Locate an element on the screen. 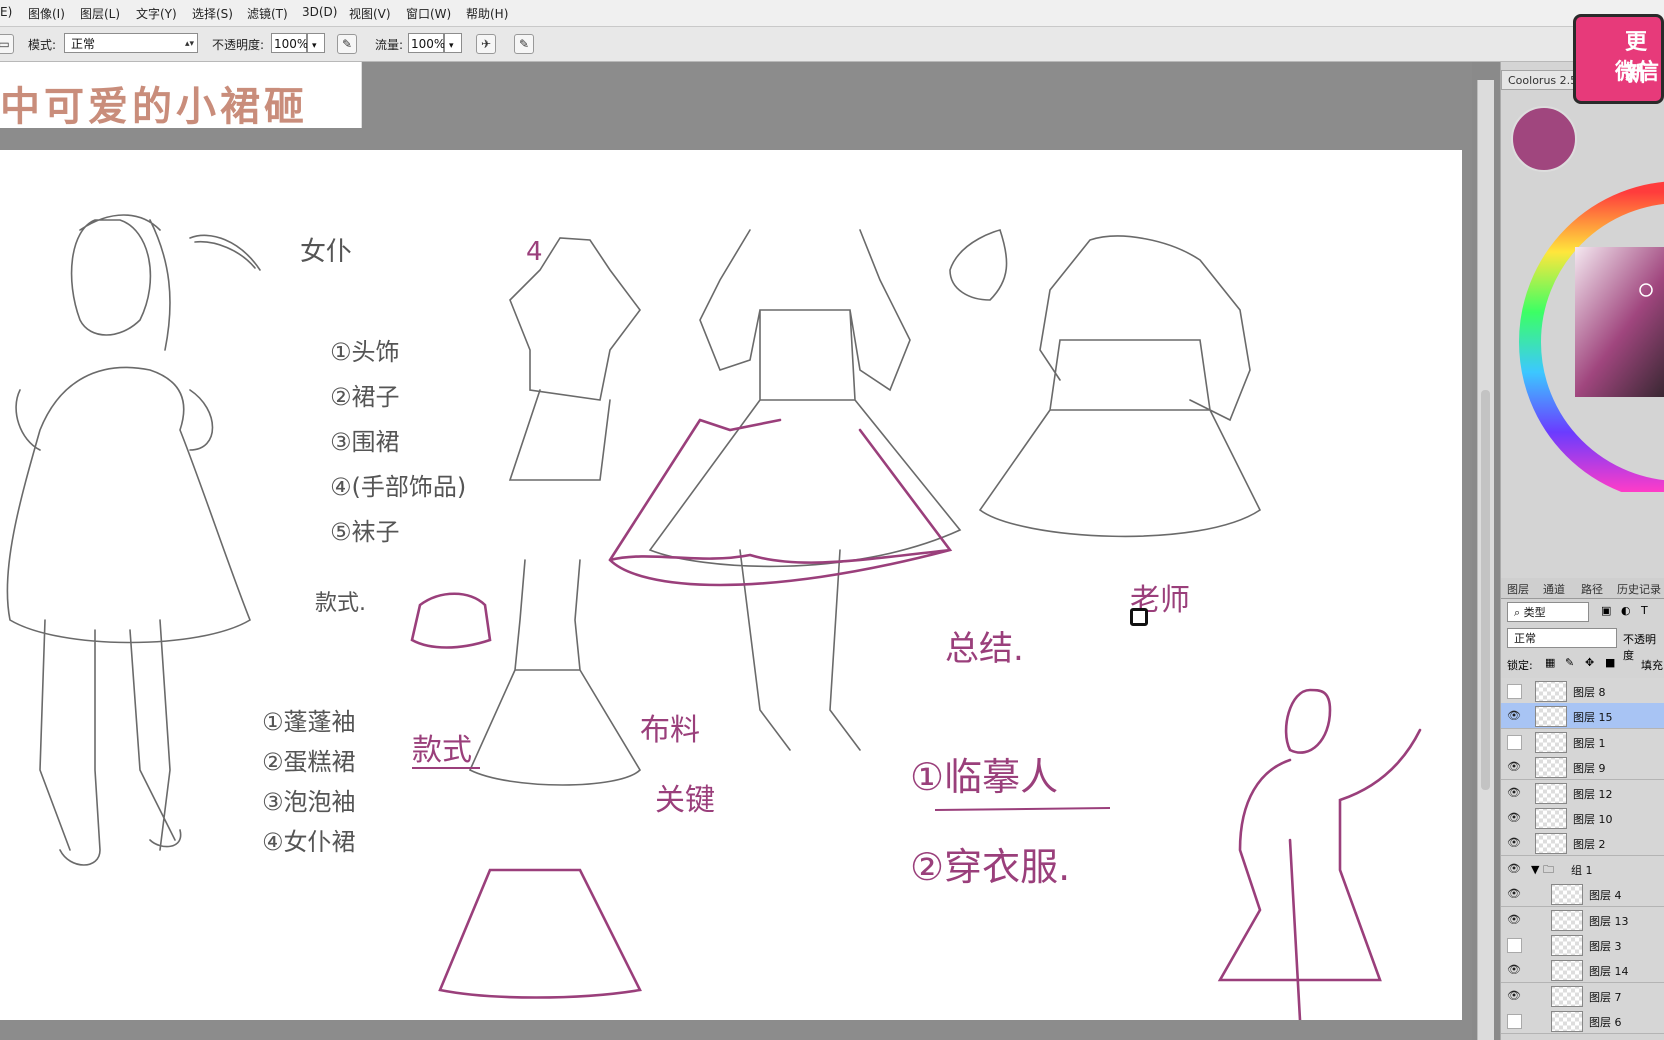  layer-row: 图层 8 is located at coordinates (1582, 691).